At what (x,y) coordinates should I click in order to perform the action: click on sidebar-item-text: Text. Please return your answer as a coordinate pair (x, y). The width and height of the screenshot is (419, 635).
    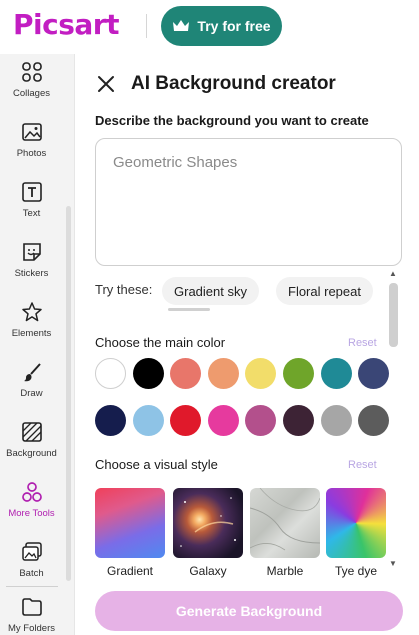
    Looking at the image, I should click on (31, 210).